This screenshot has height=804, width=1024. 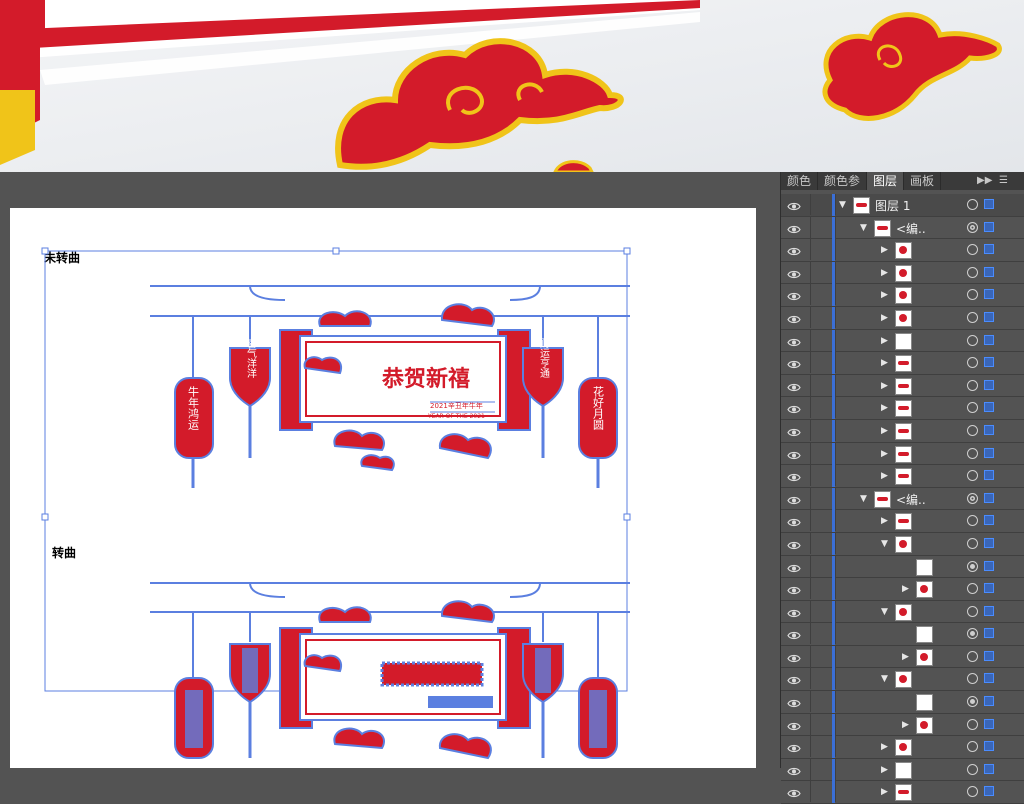 I want to click on layer-name: 图层 1, so click(x=892, y=205).